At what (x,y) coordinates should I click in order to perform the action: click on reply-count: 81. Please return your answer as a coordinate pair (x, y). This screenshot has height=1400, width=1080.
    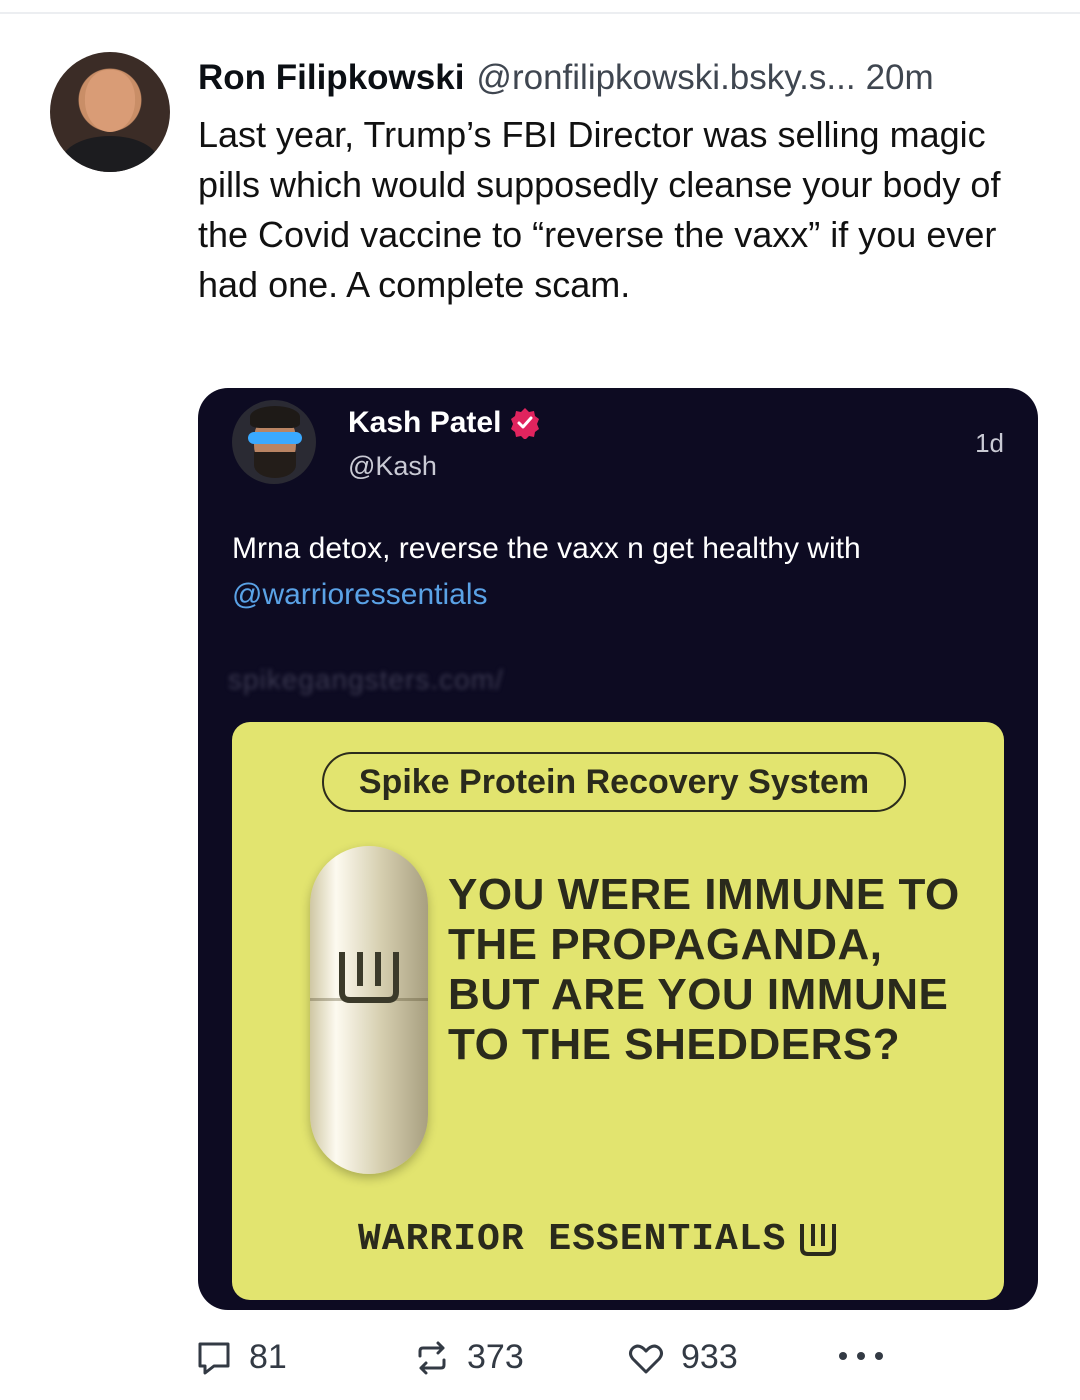
    Looking at the image, I should click on (268, 1357).